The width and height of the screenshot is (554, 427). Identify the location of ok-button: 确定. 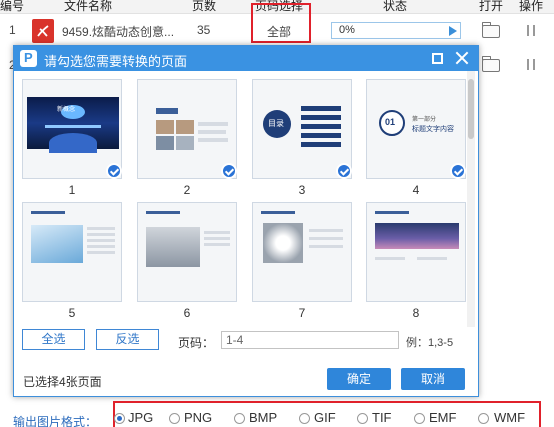
(359, 379).